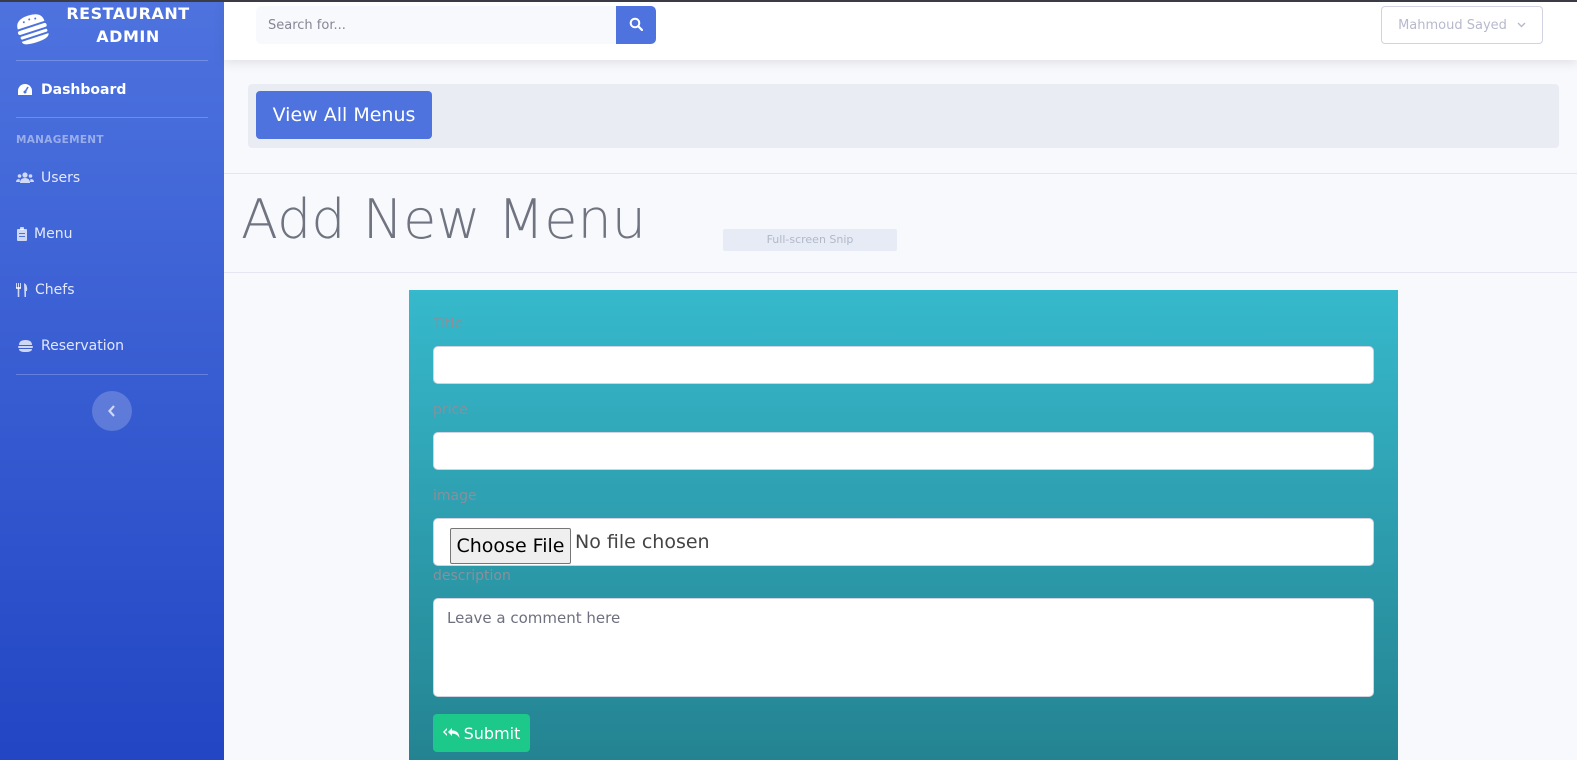 The height and width of the screenshot is (760, 1577). Describe the element at coordinates (25, 178) in the screenshot. I see `users-icon` at that location.